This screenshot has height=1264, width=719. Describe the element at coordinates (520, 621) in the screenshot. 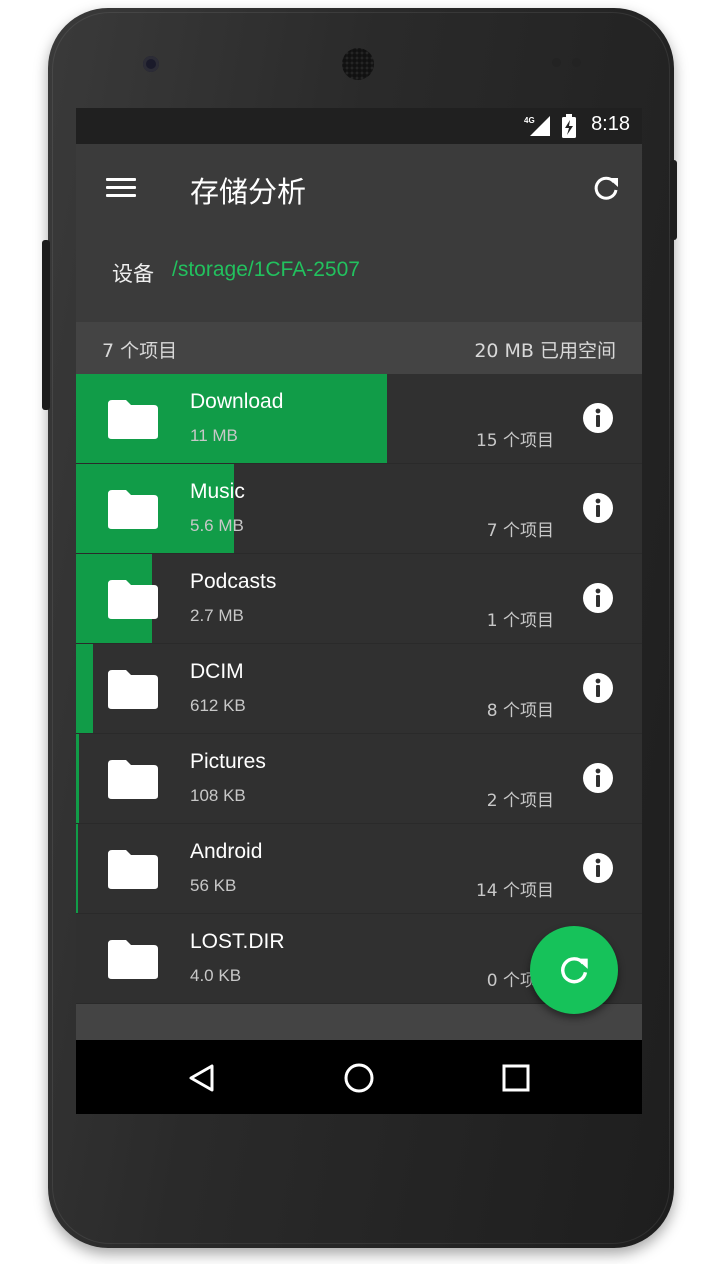

I see `folder-item-count: 1 个项目` at that location.